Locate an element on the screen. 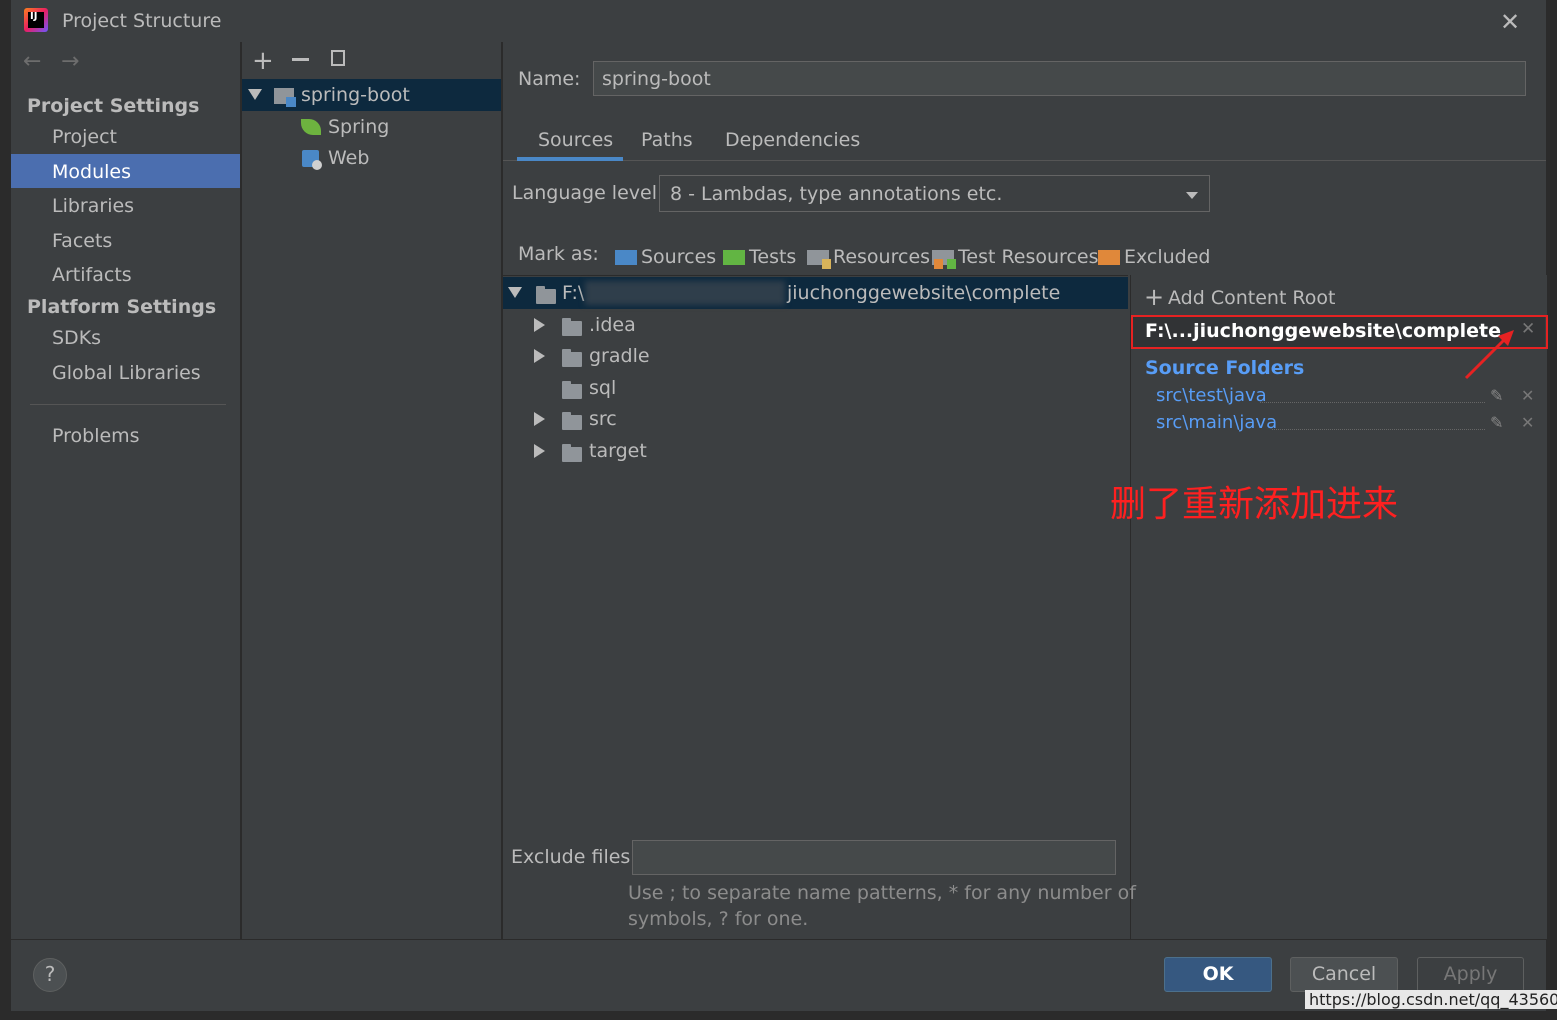  name-field: spring-boot is located at coordinates (1059, 78).